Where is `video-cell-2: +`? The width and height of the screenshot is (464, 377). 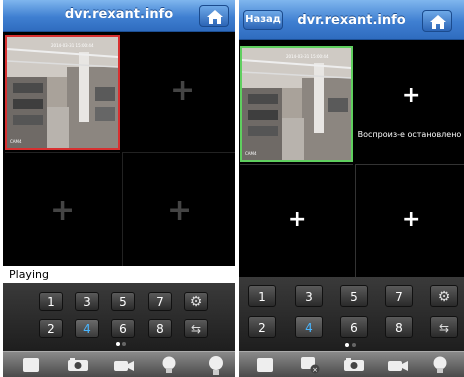
video-cell-2: + is located at coordinates (178, 92).